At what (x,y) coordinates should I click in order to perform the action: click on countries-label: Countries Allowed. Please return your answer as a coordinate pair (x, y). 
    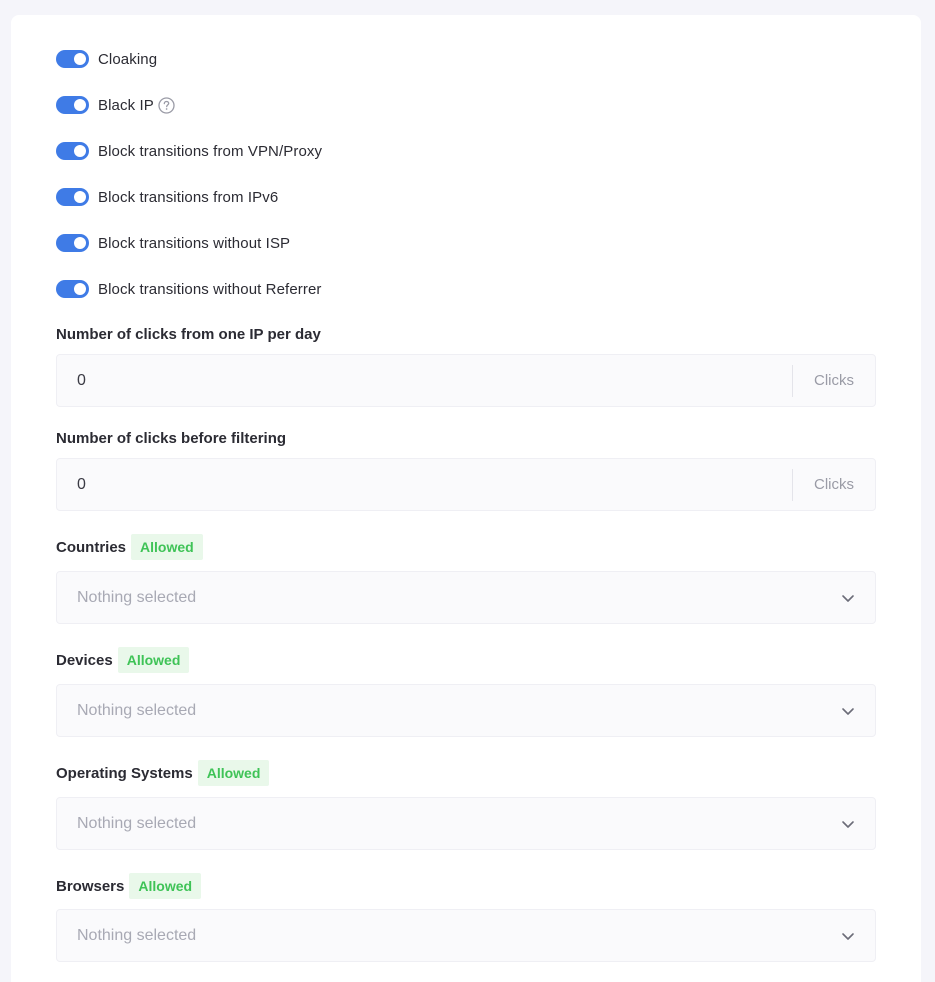
    Looking at the image, I should click on (129, 547).